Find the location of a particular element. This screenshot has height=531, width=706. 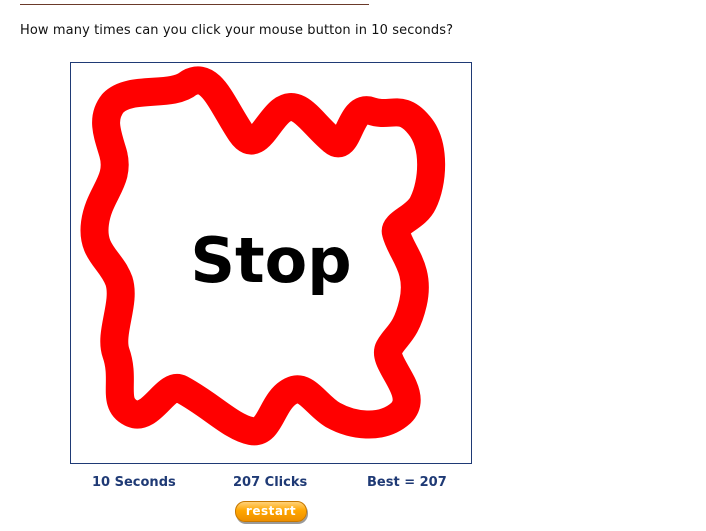

top-divider is located at coordinates (194, 4).